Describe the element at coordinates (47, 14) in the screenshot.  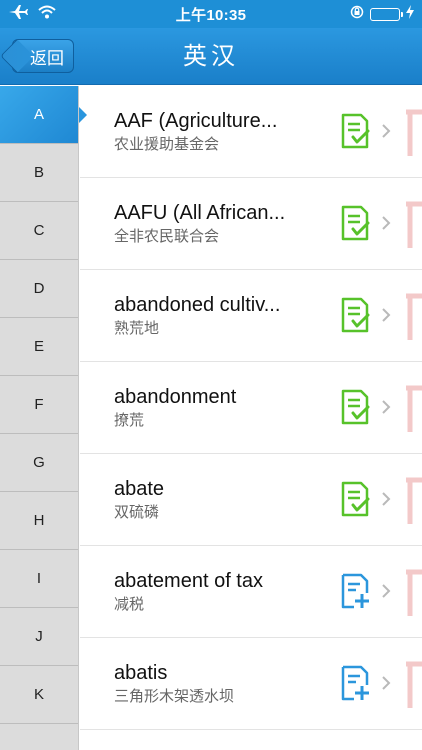
I see `wifi-icon` at that location.